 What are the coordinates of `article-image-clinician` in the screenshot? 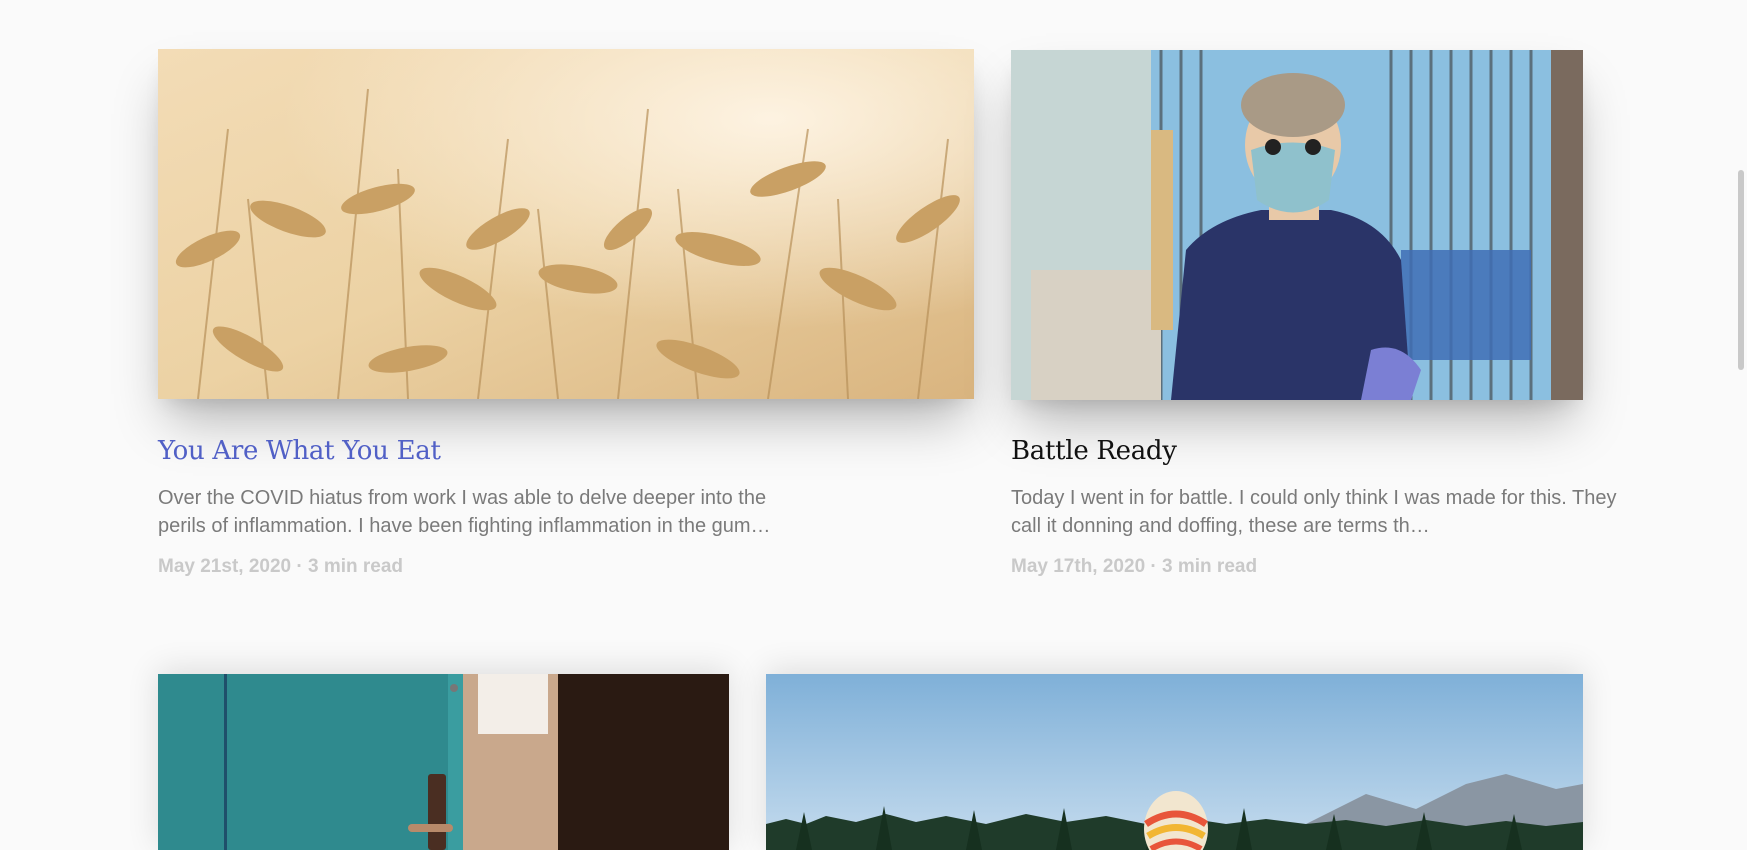 It's located at (1297, 225).